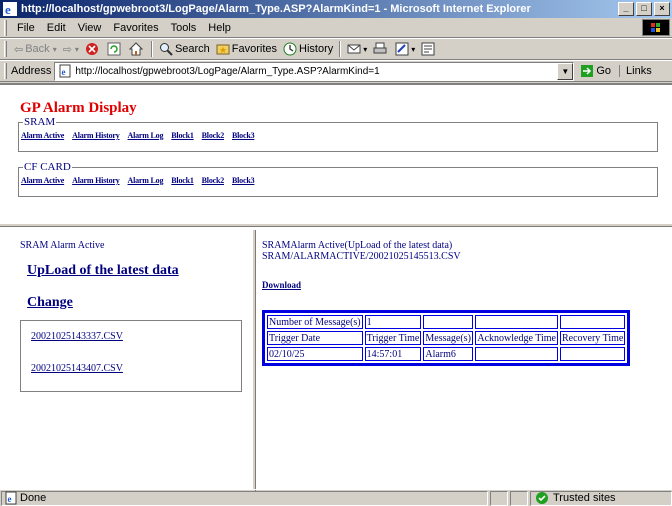 This screenshot has height=506, width=672. What do you see at coordinates (5, 71) in the screenshot?
I see `addressbar-grip` at bounding box center [5, 71].